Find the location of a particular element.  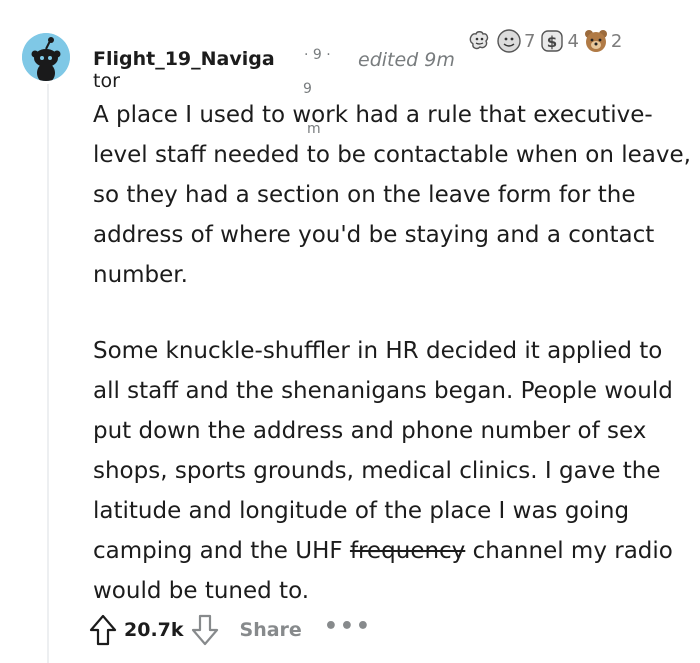

username-line-2: tor is located at coordinates (106, 81).